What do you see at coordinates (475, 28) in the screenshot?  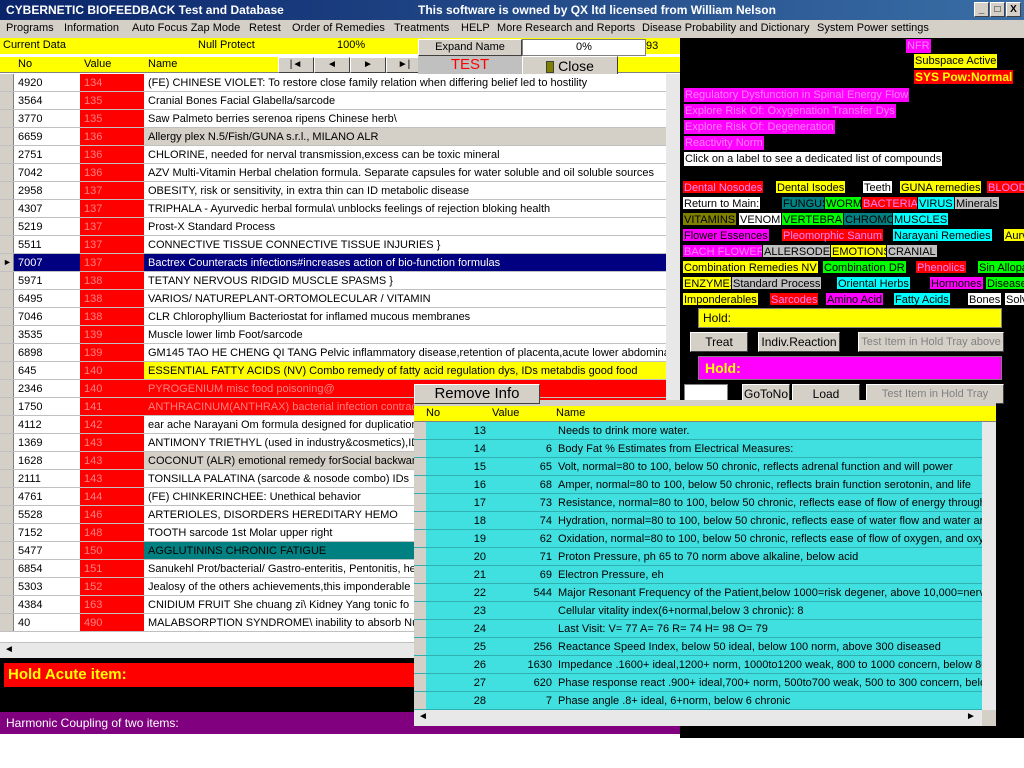 I see `menu-help: HELP` at bounding box center [475, 28].